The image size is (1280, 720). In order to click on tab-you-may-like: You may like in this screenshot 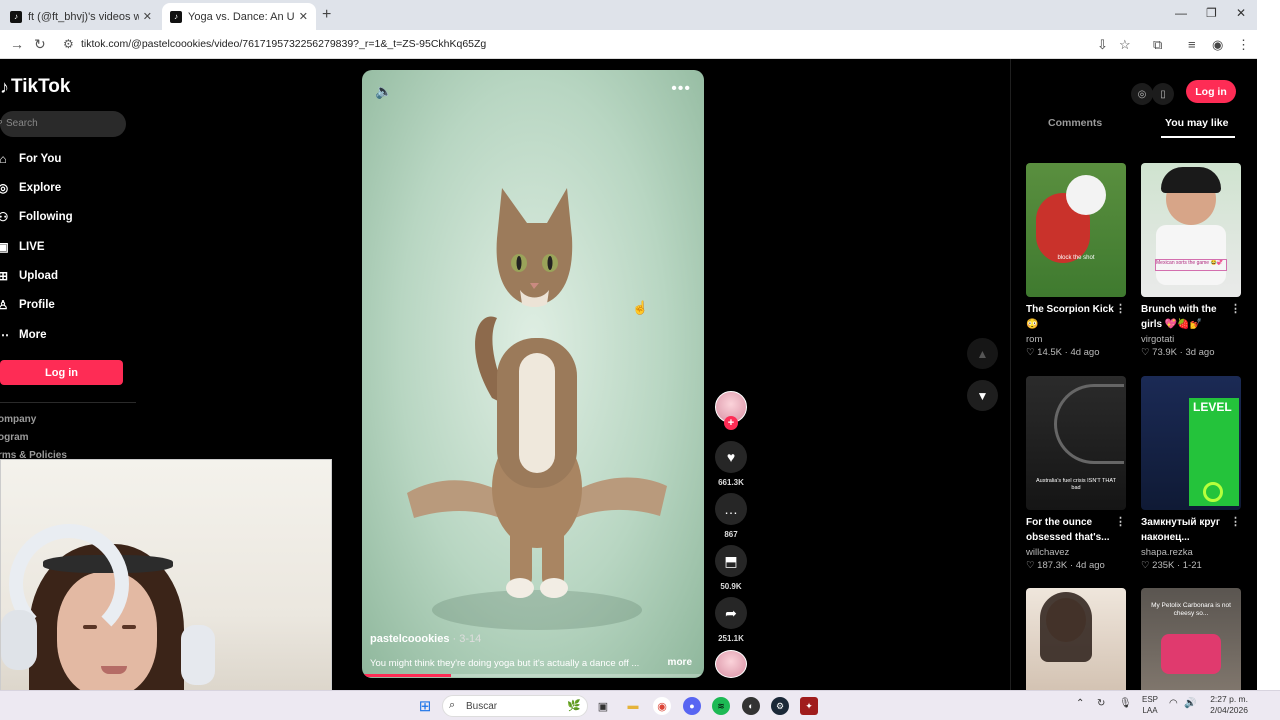, I will do `click(1196, 123)`.